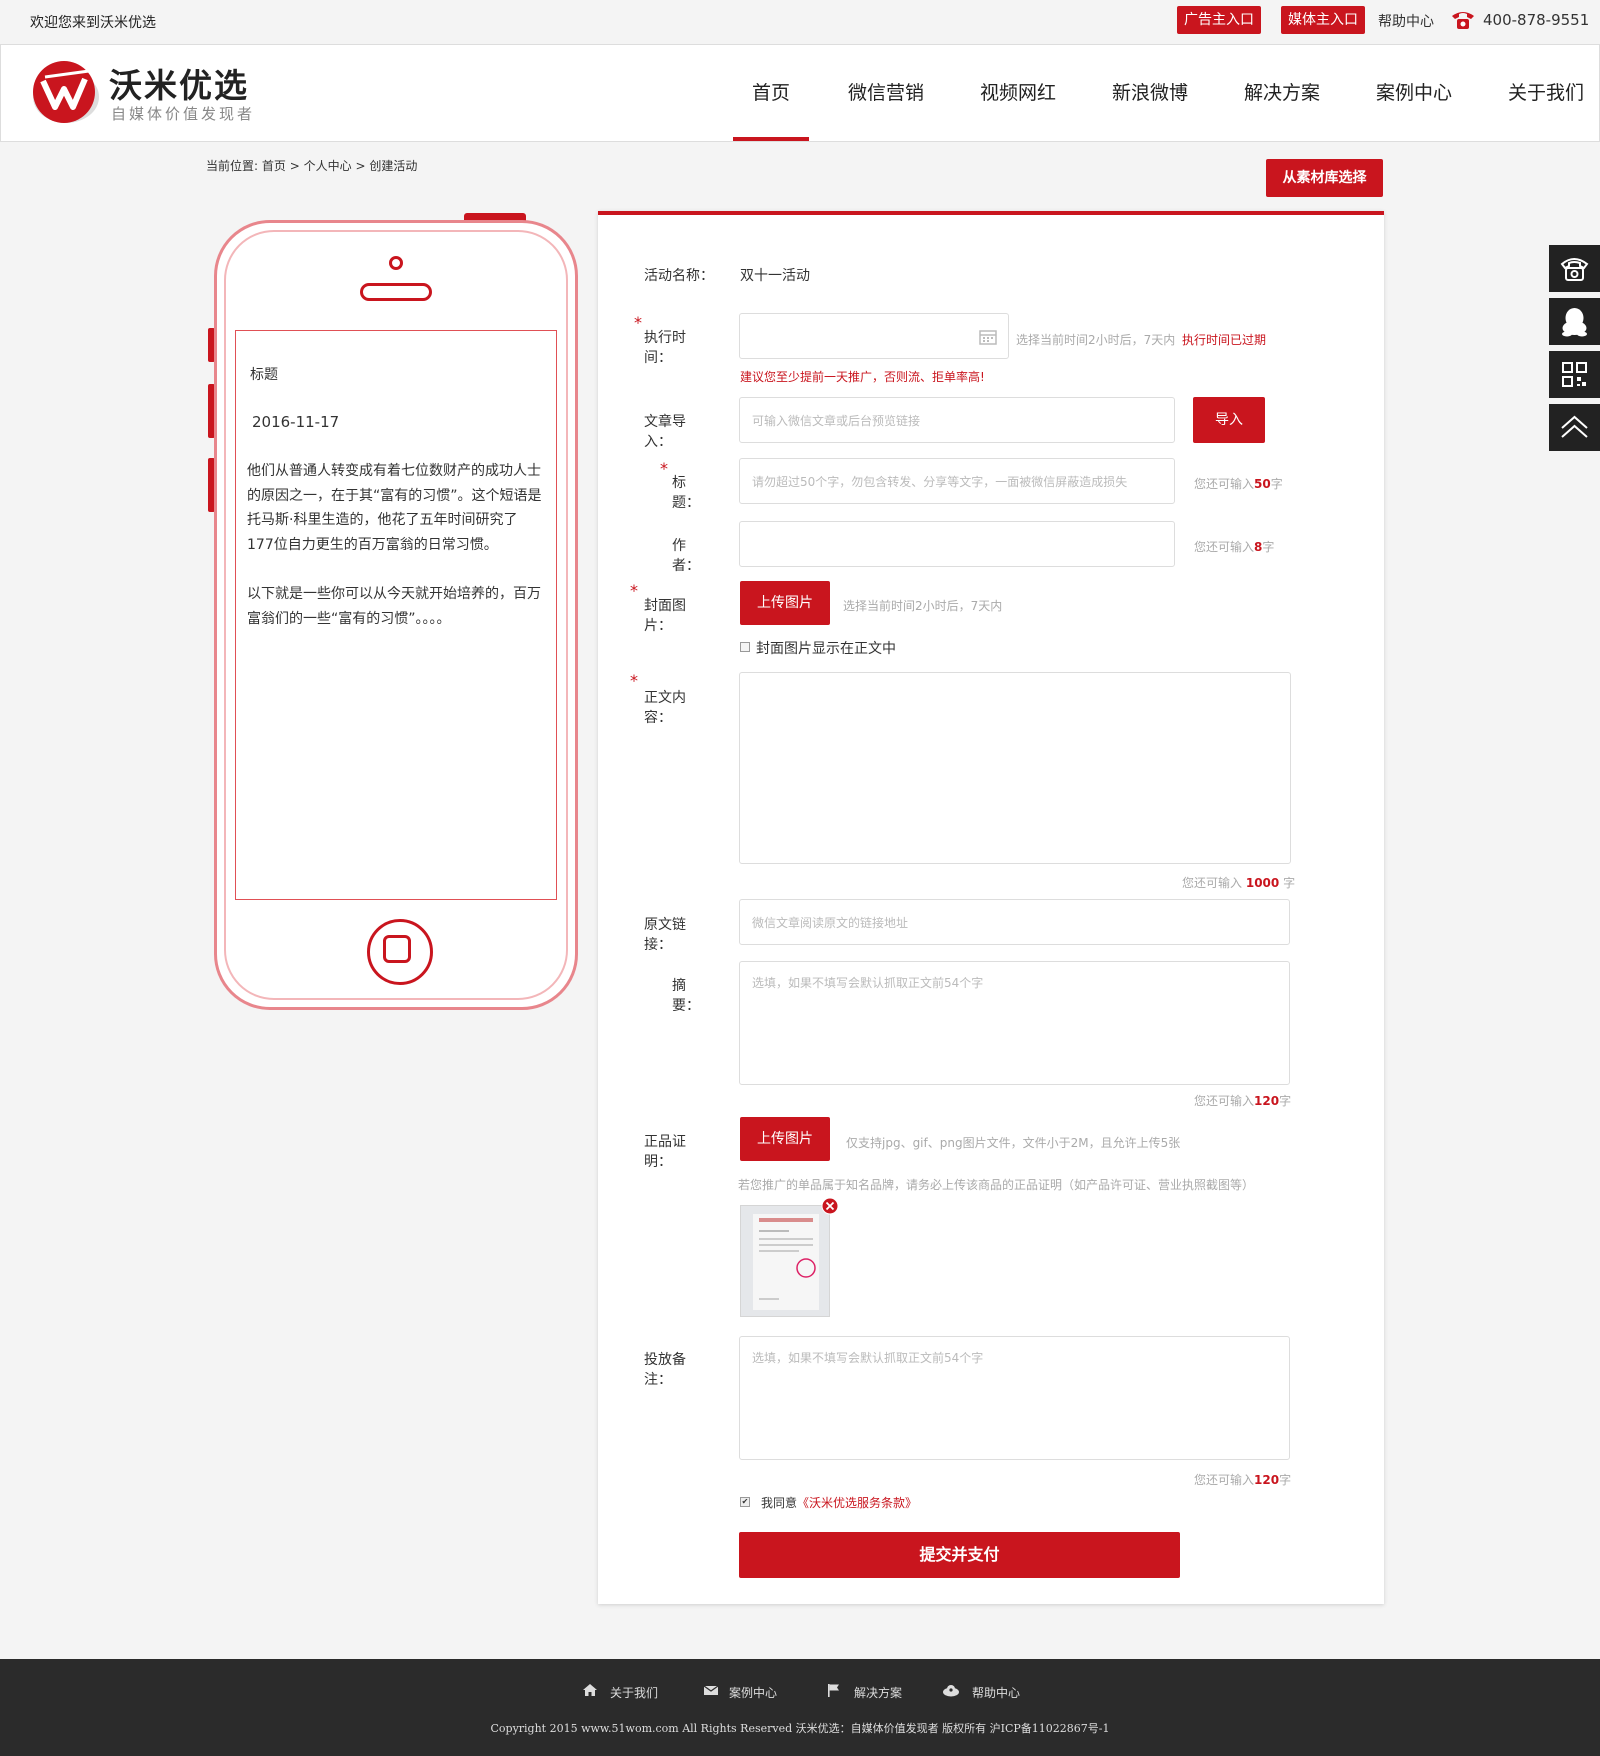  Describe the element at coordinates (771, 93) in the screenshot. I see `nav-item-home: 首页` at that location.